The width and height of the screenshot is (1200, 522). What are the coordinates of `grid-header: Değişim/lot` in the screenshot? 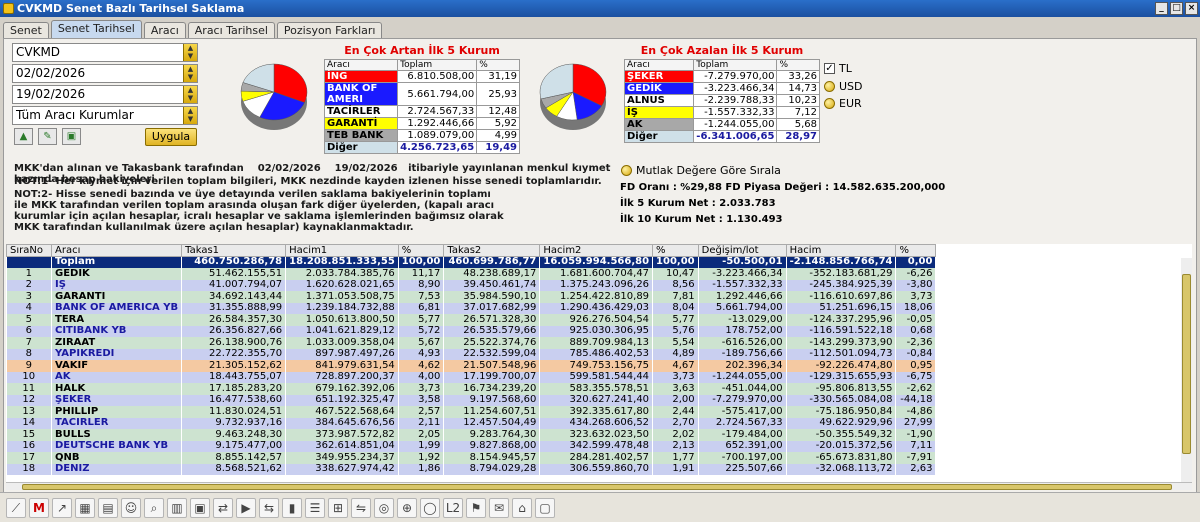 It's located at (742, 250).